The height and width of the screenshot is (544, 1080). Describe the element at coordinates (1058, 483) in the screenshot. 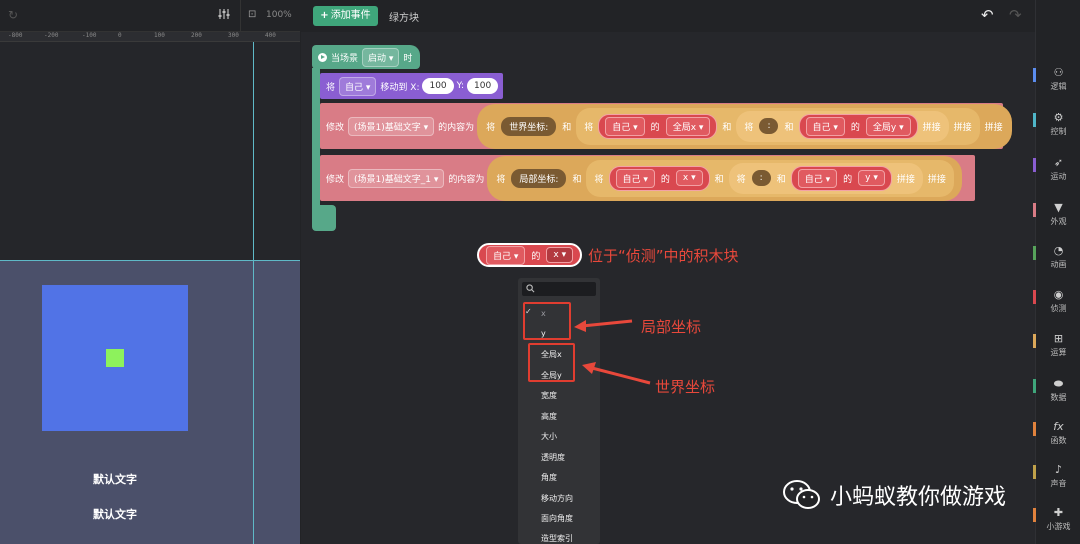

I see `category-label: 声音` at that location.